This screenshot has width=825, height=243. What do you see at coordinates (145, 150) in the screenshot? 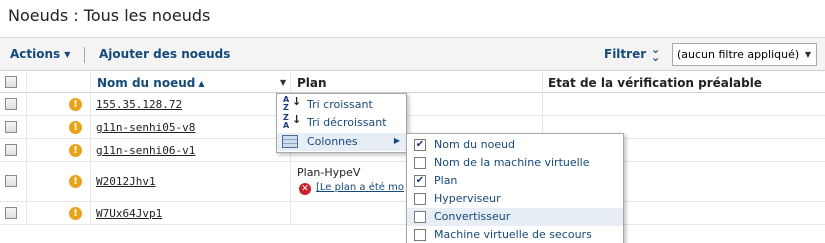
I see `node-name-link: g11n-senhi06-v1` at bounding box center [145, 150].